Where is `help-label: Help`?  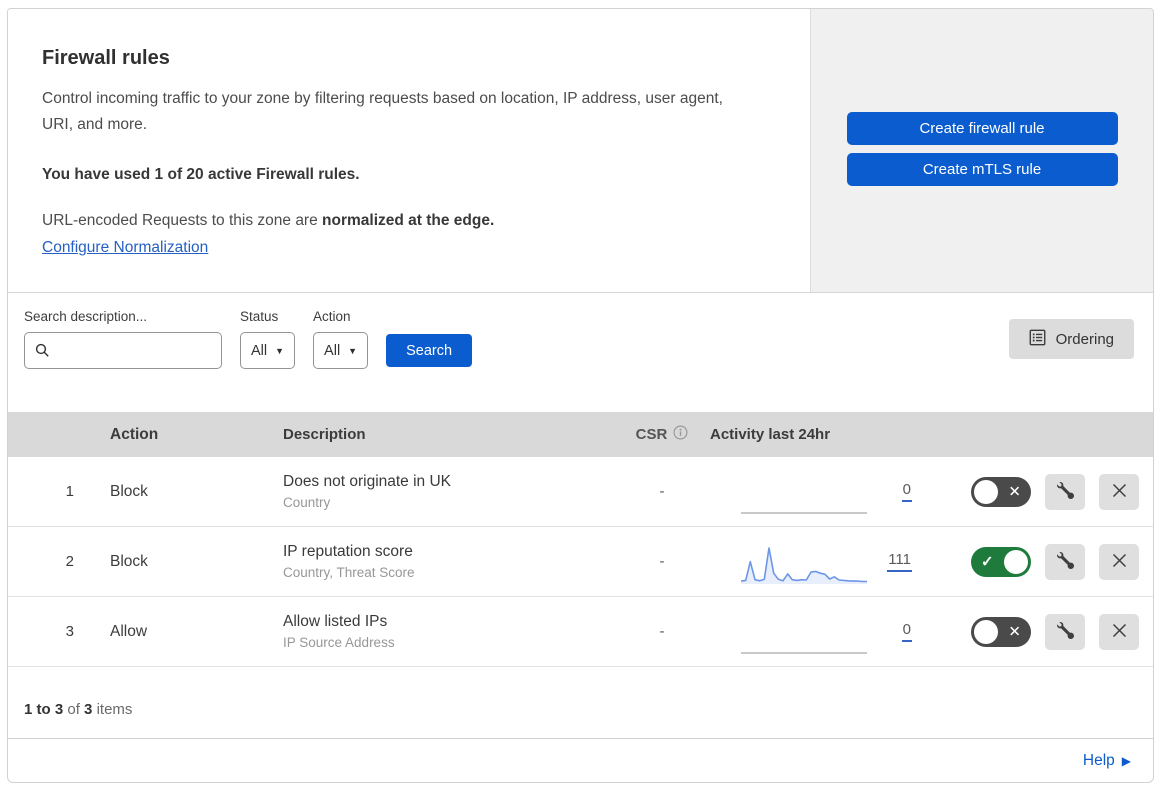 help-label: Help is located at coordinates (1098, 760).